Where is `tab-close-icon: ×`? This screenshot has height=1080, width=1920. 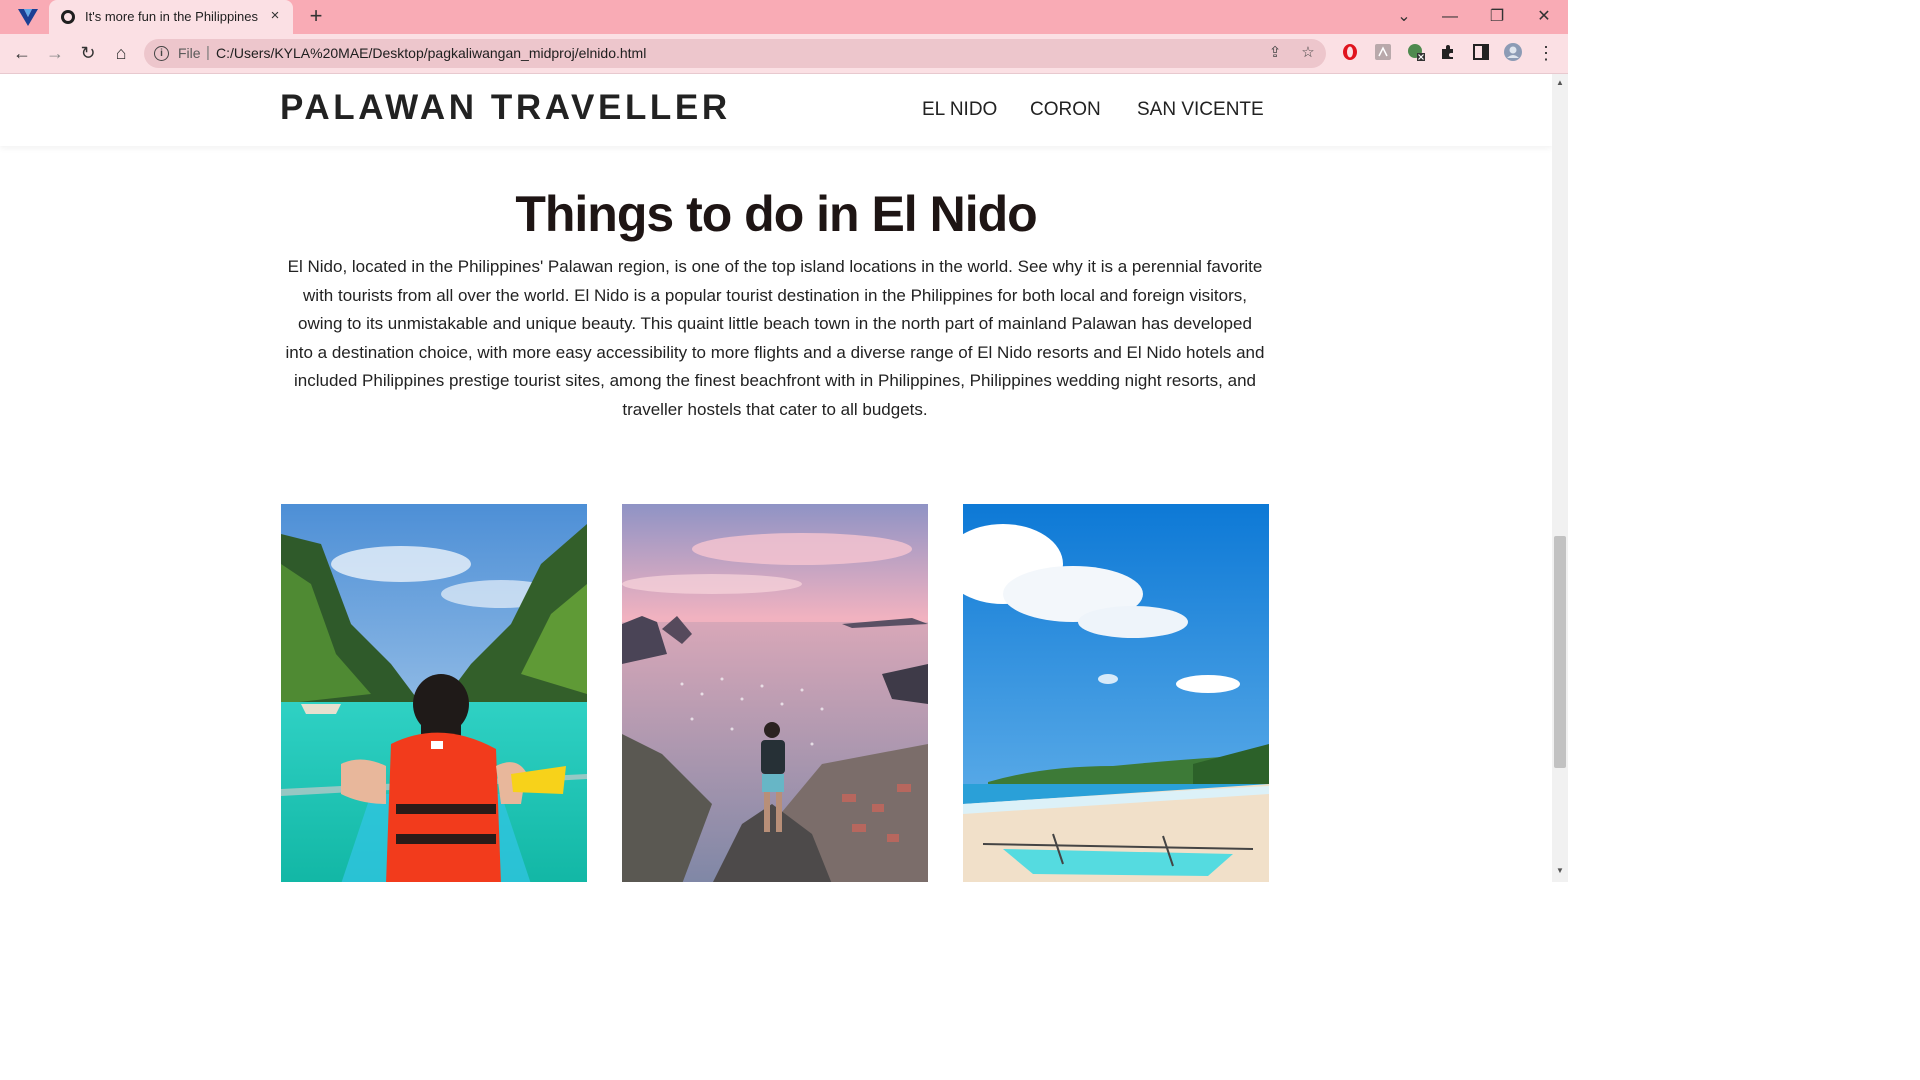
tab-close-icon: × is located at coordinates (275, 16).